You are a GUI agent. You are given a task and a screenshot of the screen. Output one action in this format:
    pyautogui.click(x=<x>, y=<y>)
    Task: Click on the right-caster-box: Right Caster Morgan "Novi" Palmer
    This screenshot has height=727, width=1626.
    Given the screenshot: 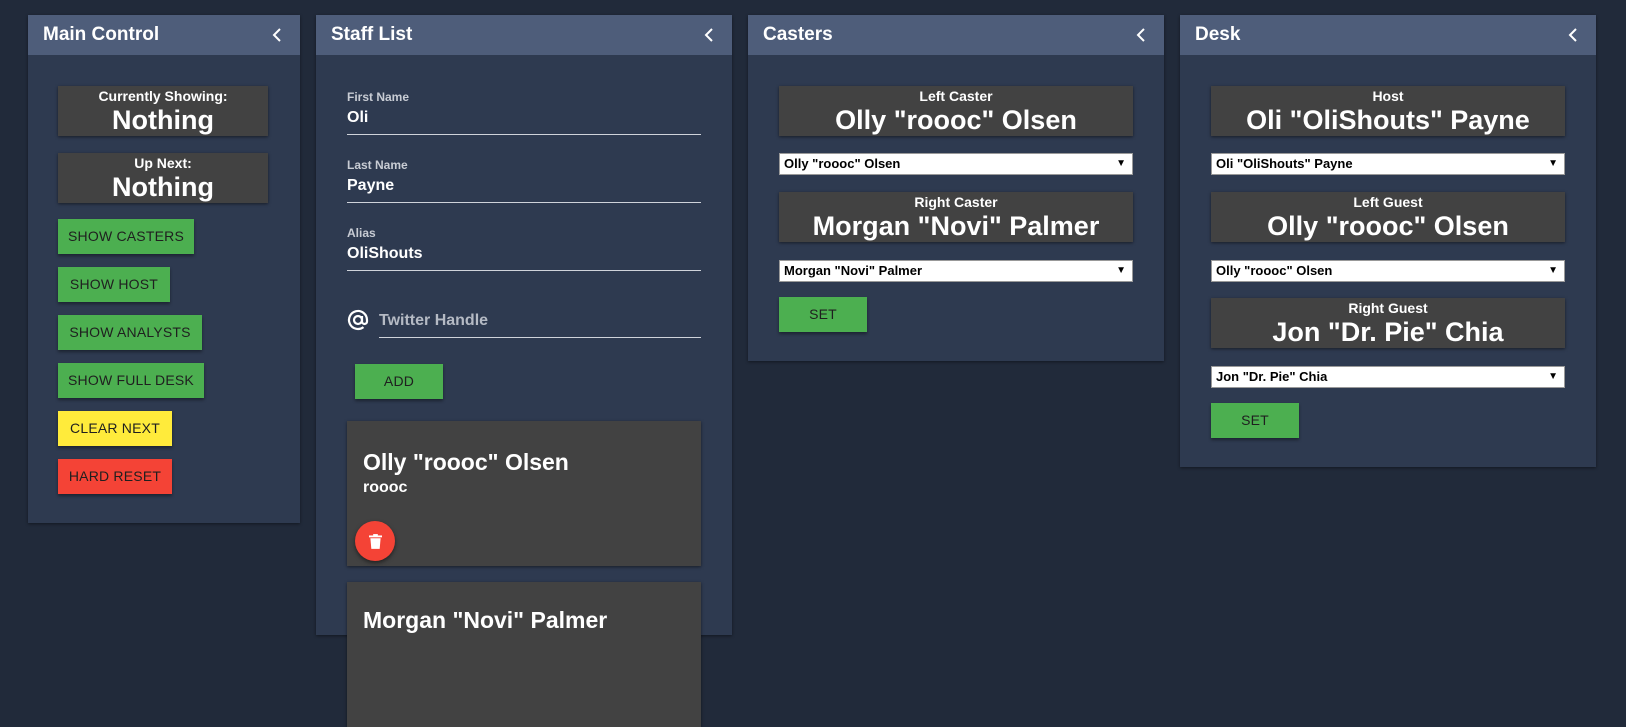 What is the action you would take?
    pyautogui.click(x=956, y=217)
    